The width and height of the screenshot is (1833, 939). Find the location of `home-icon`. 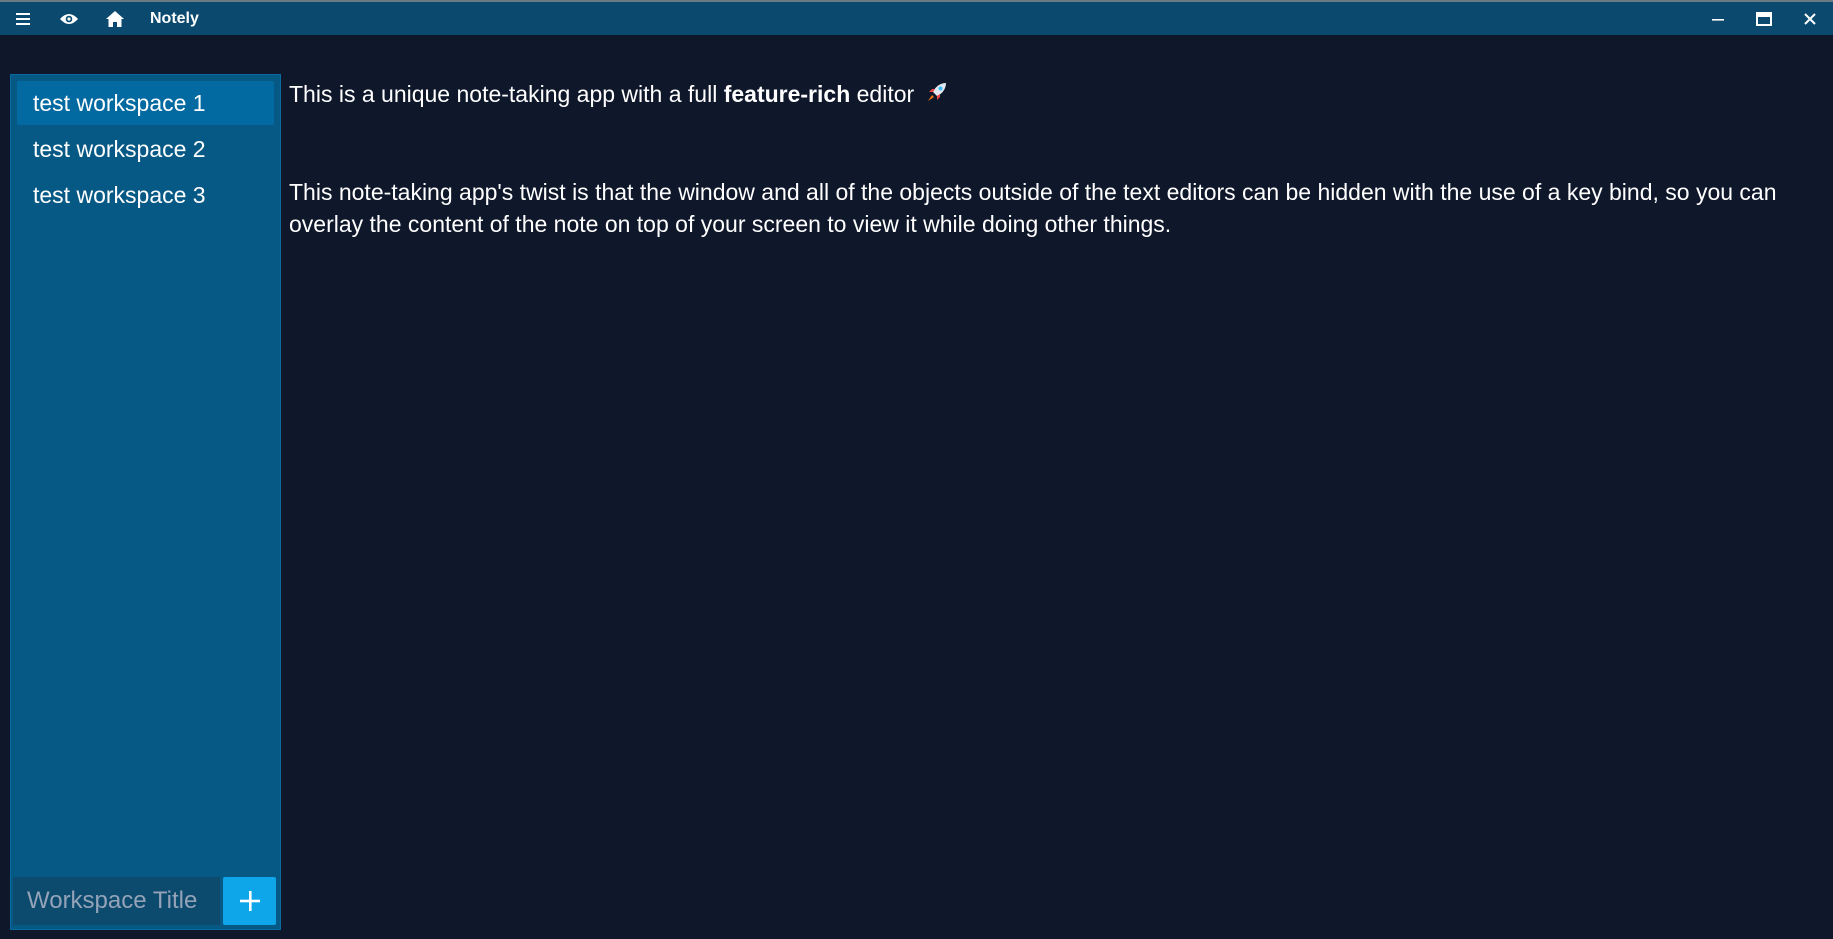

home-icon is located at coordinates (115, 18).